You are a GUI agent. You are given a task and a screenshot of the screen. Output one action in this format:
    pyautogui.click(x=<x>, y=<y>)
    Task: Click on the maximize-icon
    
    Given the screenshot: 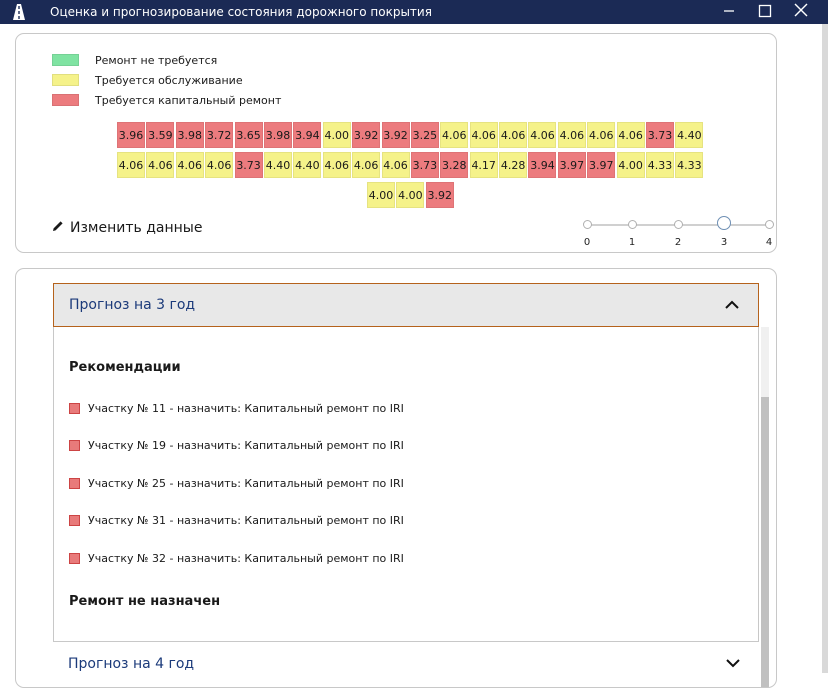 What is the action you would take?
    pyautogui.click(x=765, y=12)
    